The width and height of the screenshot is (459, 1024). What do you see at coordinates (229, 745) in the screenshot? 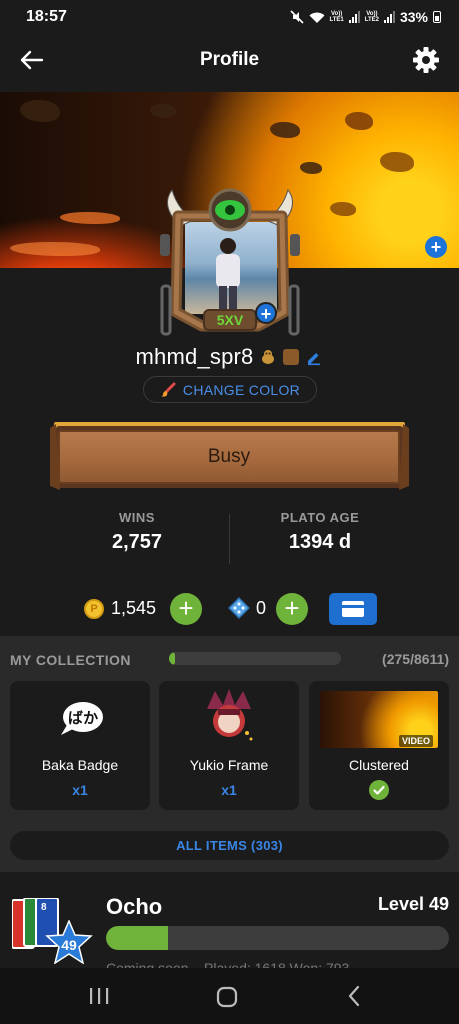
I see `collection-item-yukio-frame: Yukio Frame x1` at bounding box center [229, 745].